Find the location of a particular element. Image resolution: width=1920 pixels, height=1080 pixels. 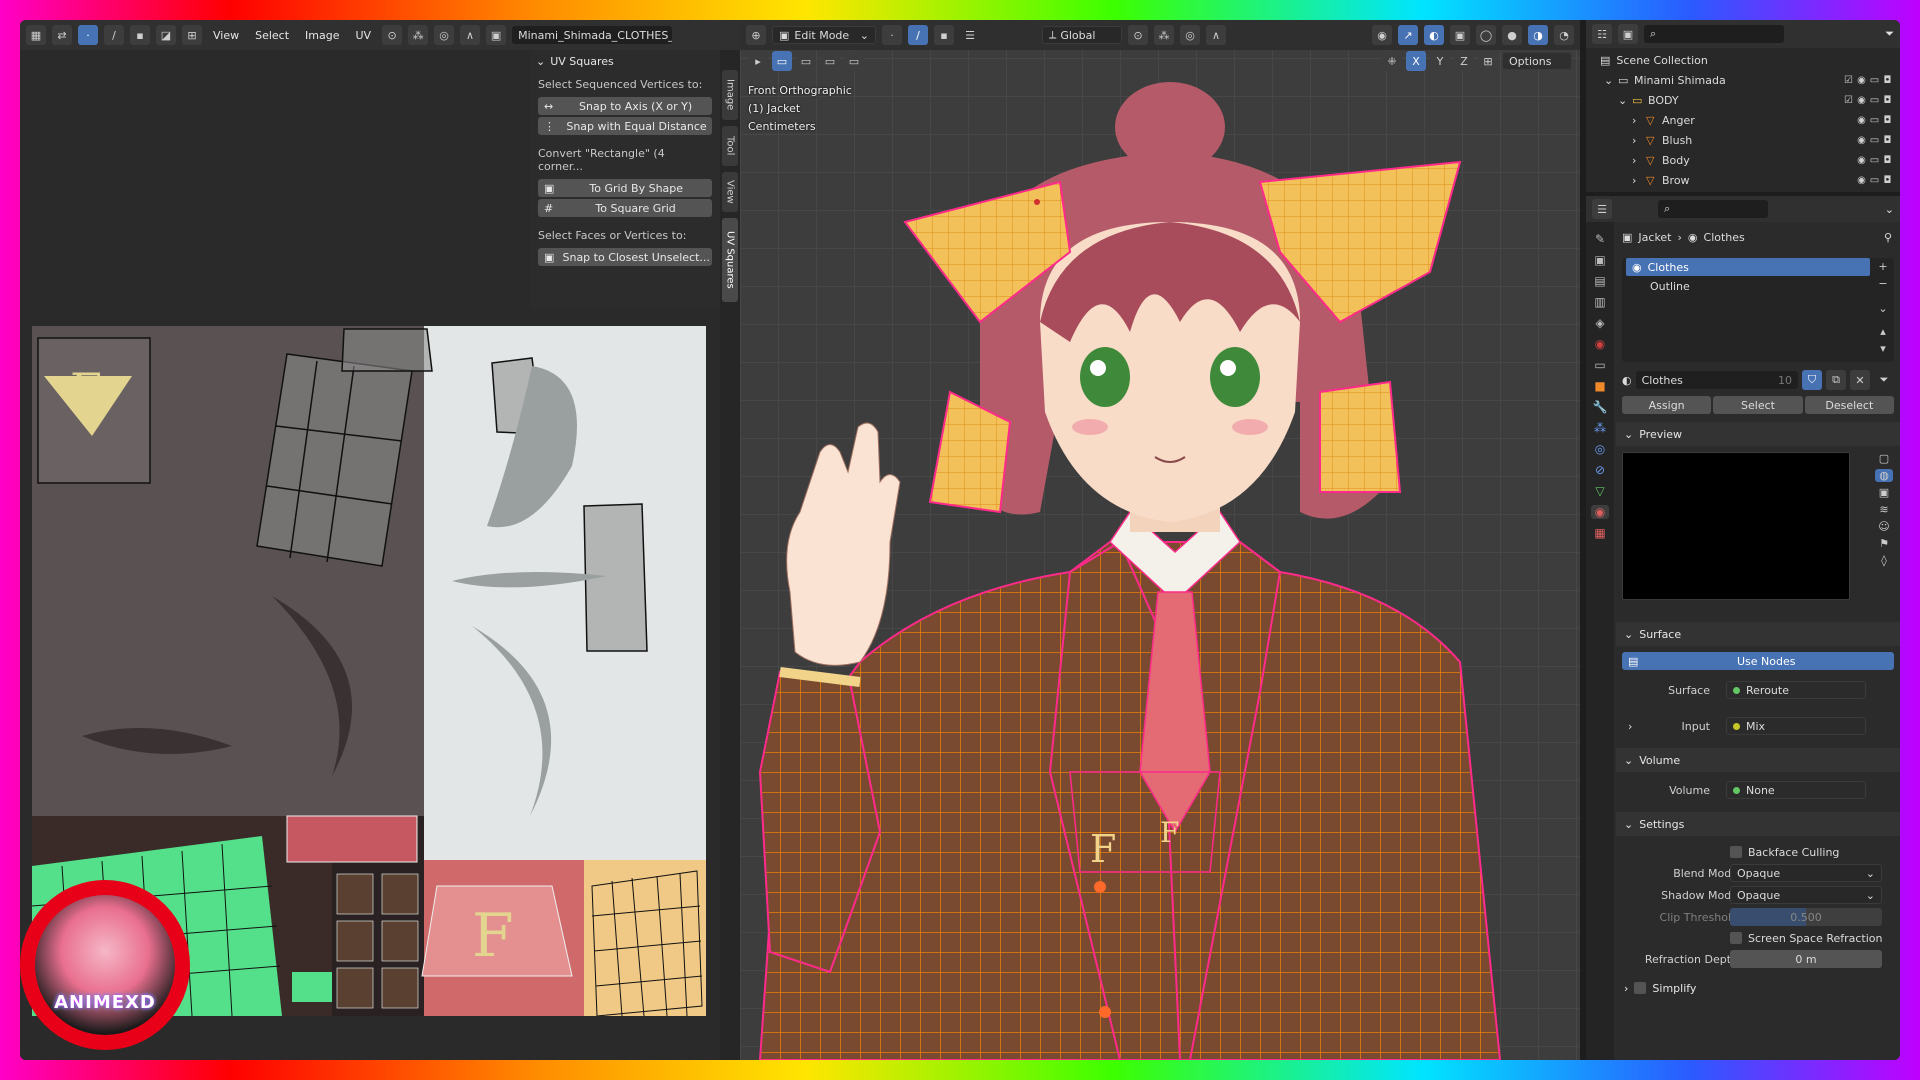

input-shader-field: Mix is located at coordinates (1796, 726).